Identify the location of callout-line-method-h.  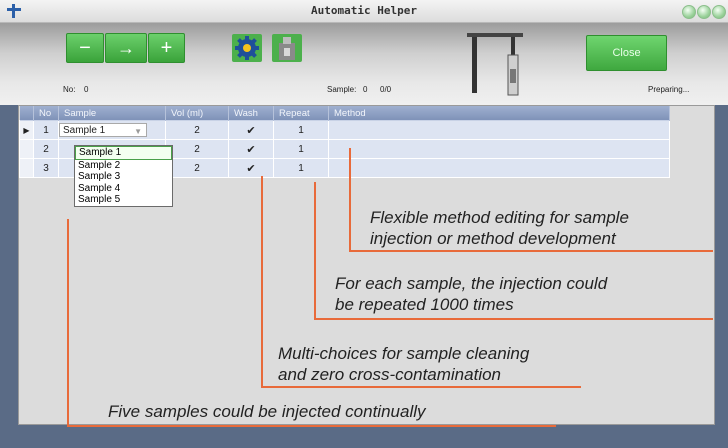
(531, 251).